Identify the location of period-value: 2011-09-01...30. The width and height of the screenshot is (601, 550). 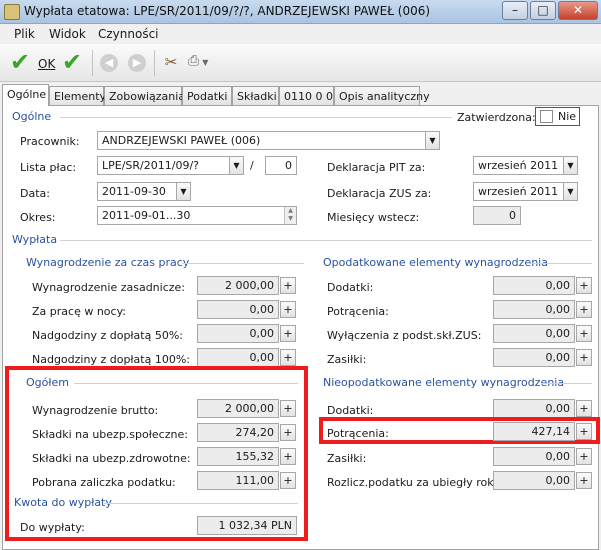
(146, 215).